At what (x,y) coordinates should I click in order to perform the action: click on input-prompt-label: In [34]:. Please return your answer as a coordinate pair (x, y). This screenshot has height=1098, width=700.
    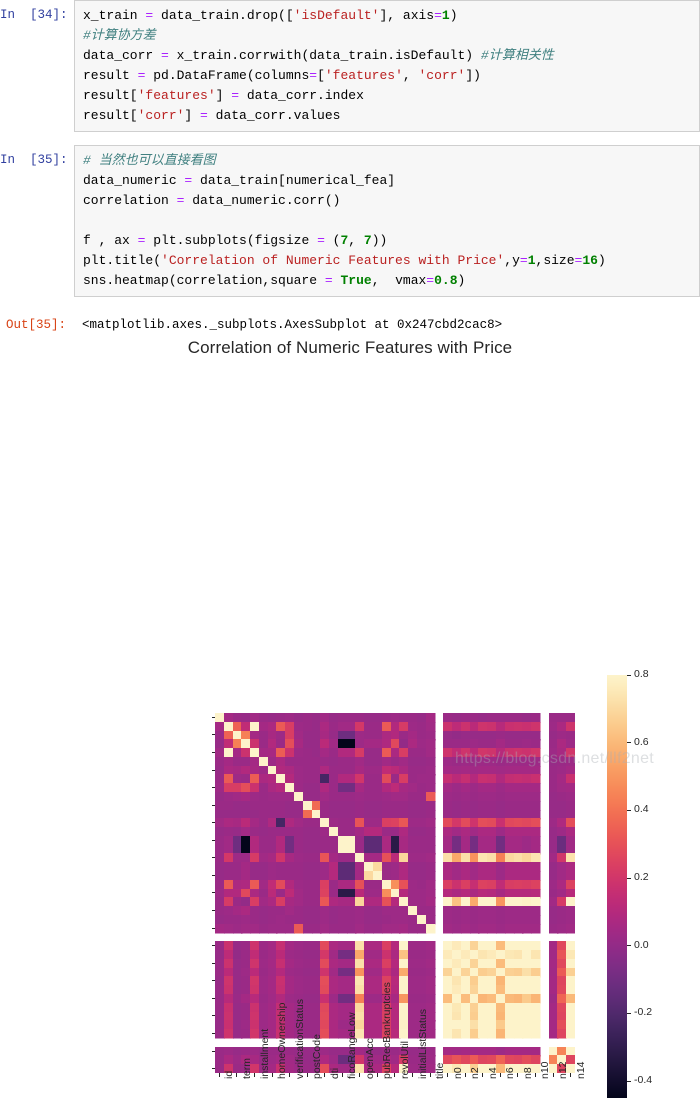
    Looking at the image, I should click on (34, 15).